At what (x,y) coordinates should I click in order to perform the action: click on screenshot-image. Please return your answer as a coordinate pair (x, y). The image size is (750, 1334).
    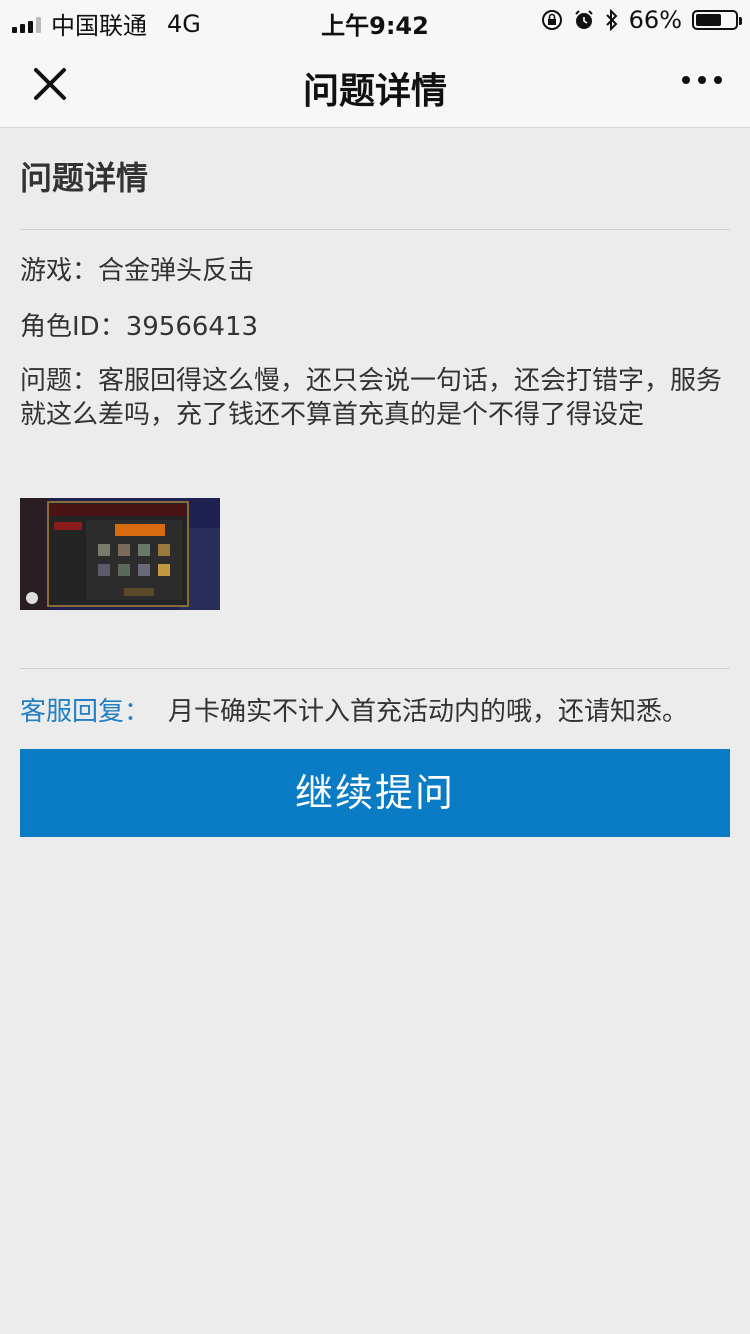
    Looking at the image, I should click on (120, 554).